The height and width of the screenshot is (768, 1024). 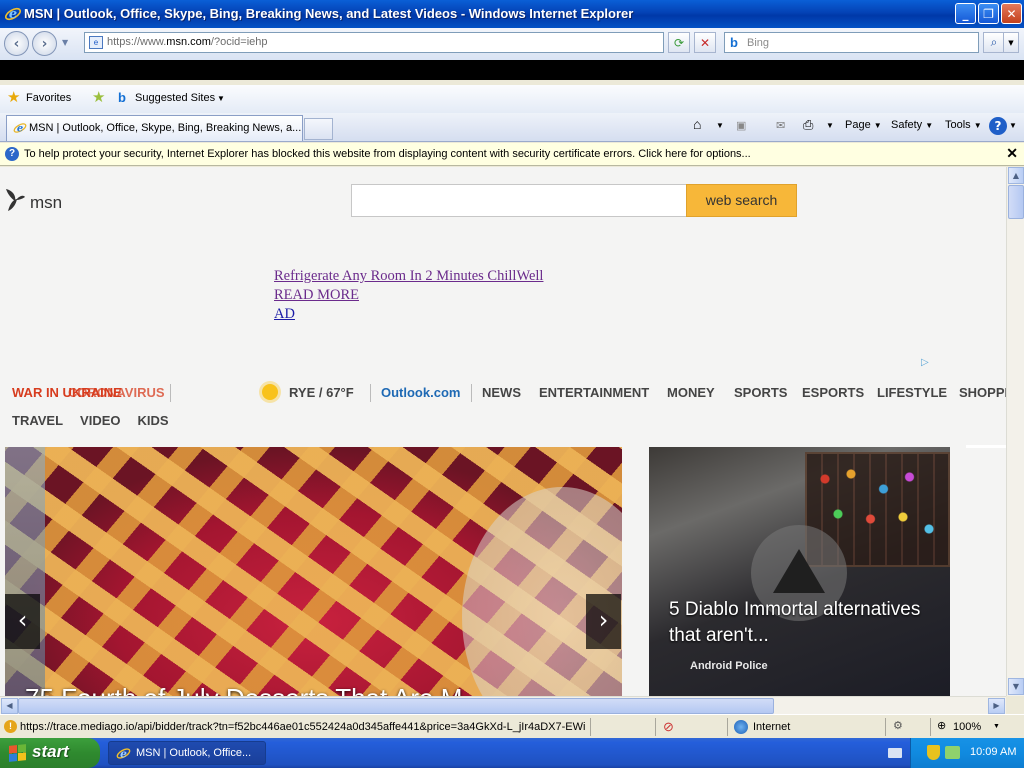 I want to click on url-prefix: https://www., so click(x=137, y=42).